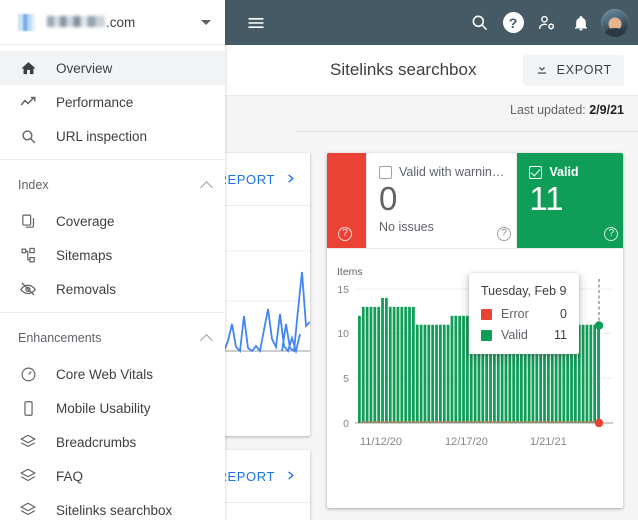 Image resolution: width=638 pixels, height=520 pixels. Describe the element at coordinates (563, 314) in the screenshot. I see `tooltip-error-value: 0` at that location.